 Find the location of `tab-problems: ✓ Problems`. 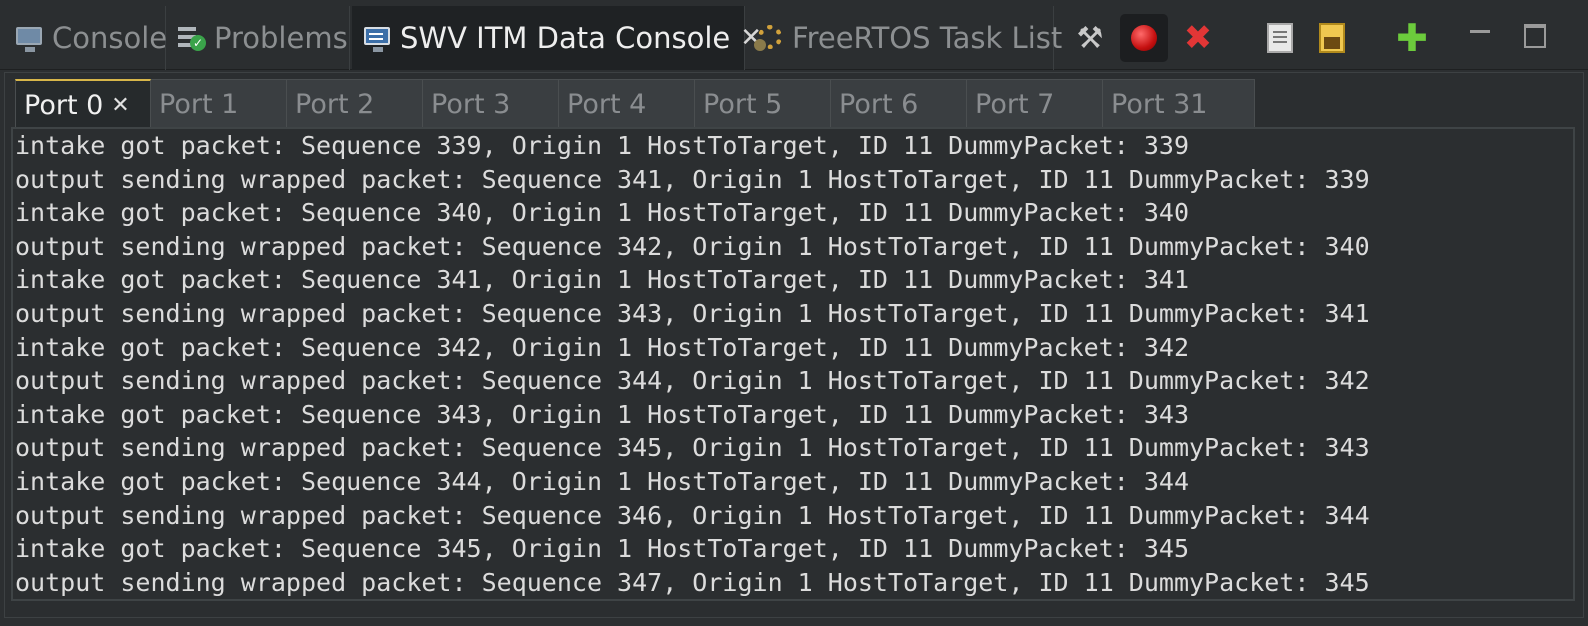

tab-problems: ✓ Problems is located at coordinates (258, 38).